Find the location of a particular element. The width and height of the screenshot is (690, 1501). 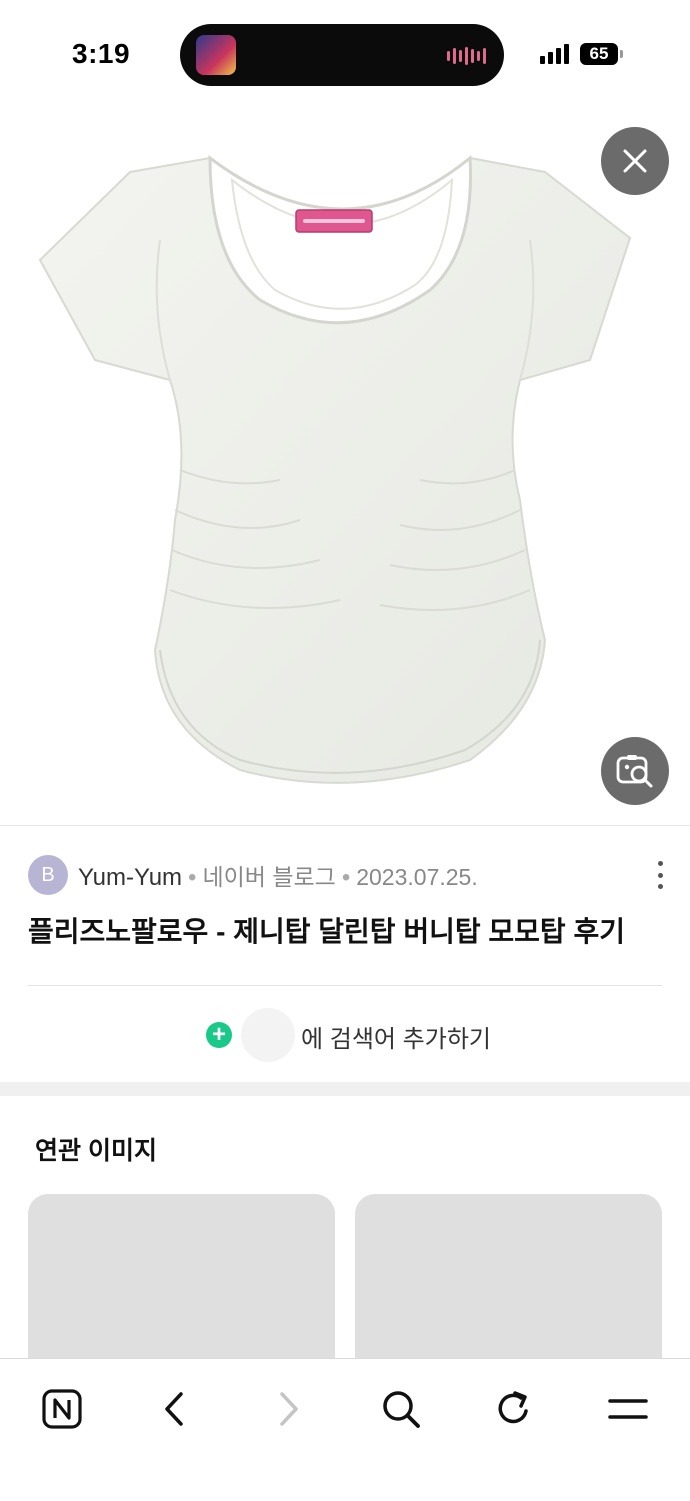

source-line: Yum-Yum • 네이버 블로그 • 2023.07.25. is located at coordinates (278, 875).